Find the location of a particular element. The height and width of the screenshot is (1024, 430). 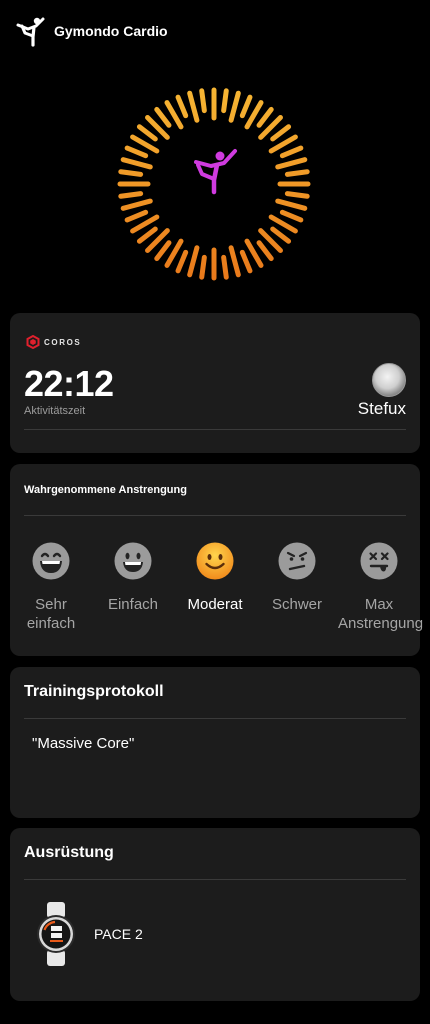

user-name: Stefux is located at coordinates (381, 408).